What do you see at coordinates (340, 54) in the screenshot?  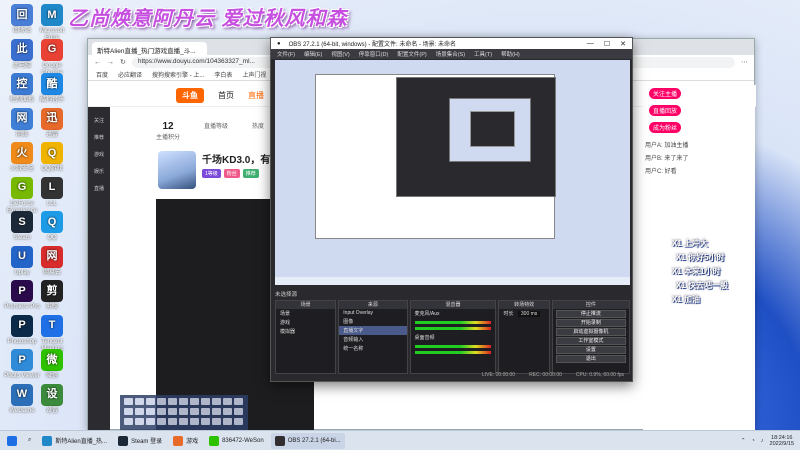 I see `obs-menu-item: 视图(V)` at bounding box center [340, 54].